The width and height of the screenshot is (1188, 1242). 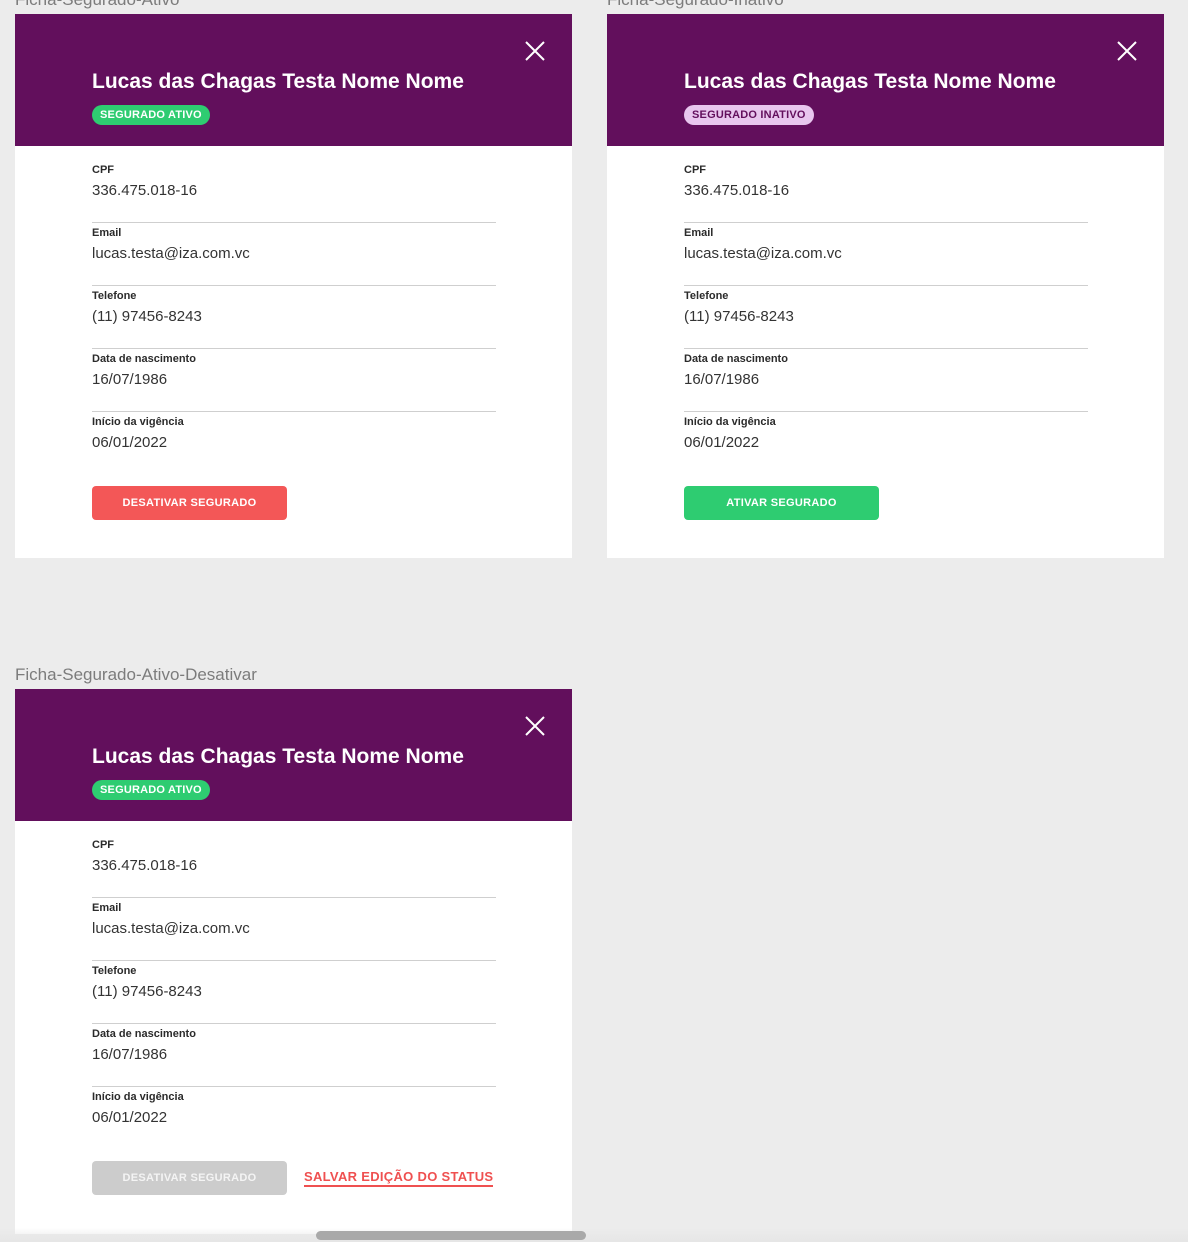 What do you see at coordinates (136, 674) in the screenshot?
I see `frame-label-ativo-desativar: Ficha-Segurado-Ativo-Desativar` at bounding box center [136, 674].